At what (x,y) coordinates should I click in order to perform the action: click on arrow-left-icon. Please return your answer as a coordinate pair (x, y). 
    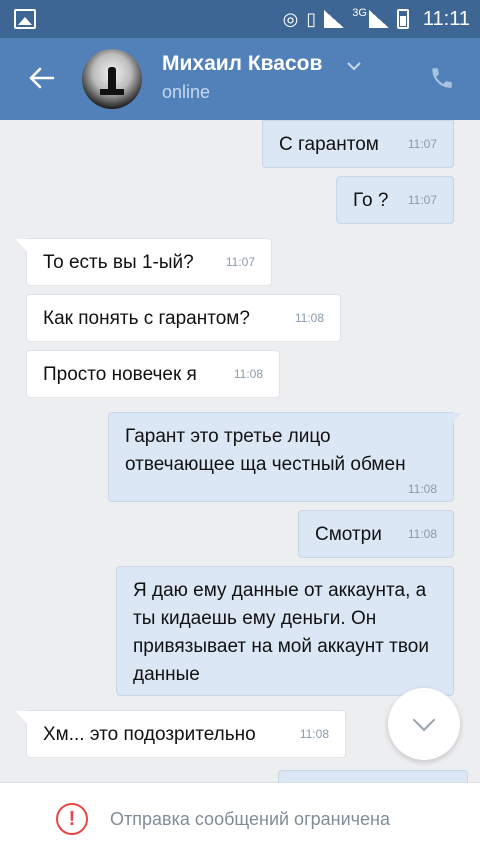
    Looking at the image, I should click on (42, 78).